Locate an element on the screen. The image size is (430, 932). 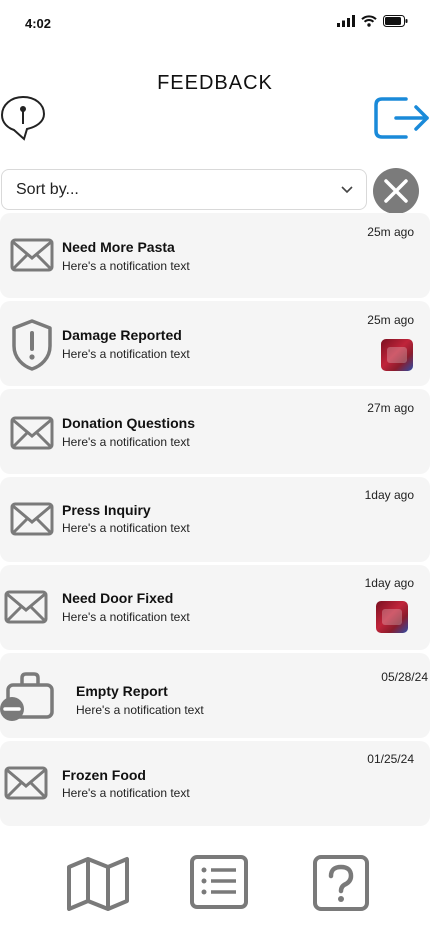
clear-sort-button is located at coordinates (396, 191).